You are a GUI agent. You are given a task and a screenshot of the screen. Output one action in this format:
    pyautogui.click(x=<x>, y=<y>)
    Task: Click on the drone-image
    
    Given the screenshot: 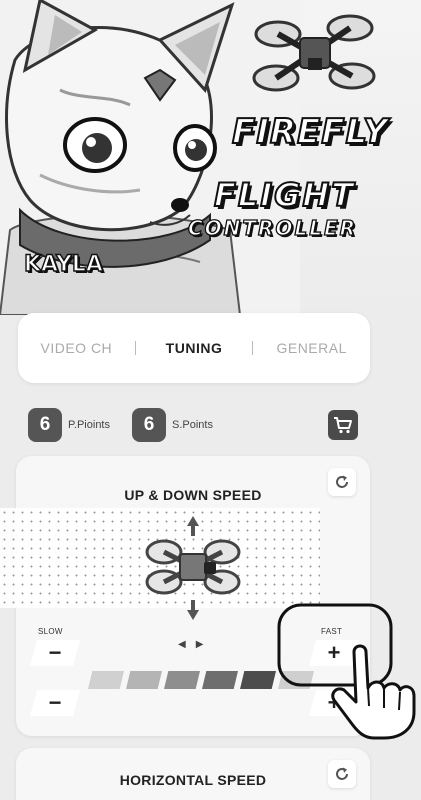 What is the action you would take?
    pyautogui.click(x=314, y=53)
    